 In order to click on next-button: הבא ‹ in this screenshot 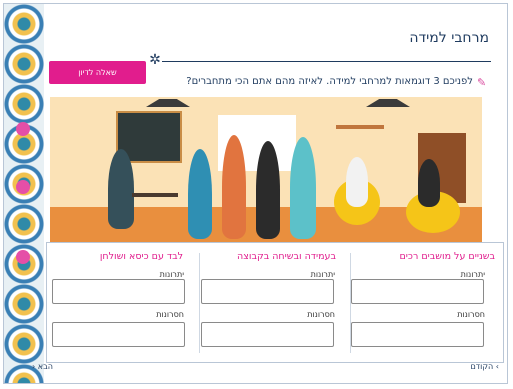, I will do `click(42, 366)`.